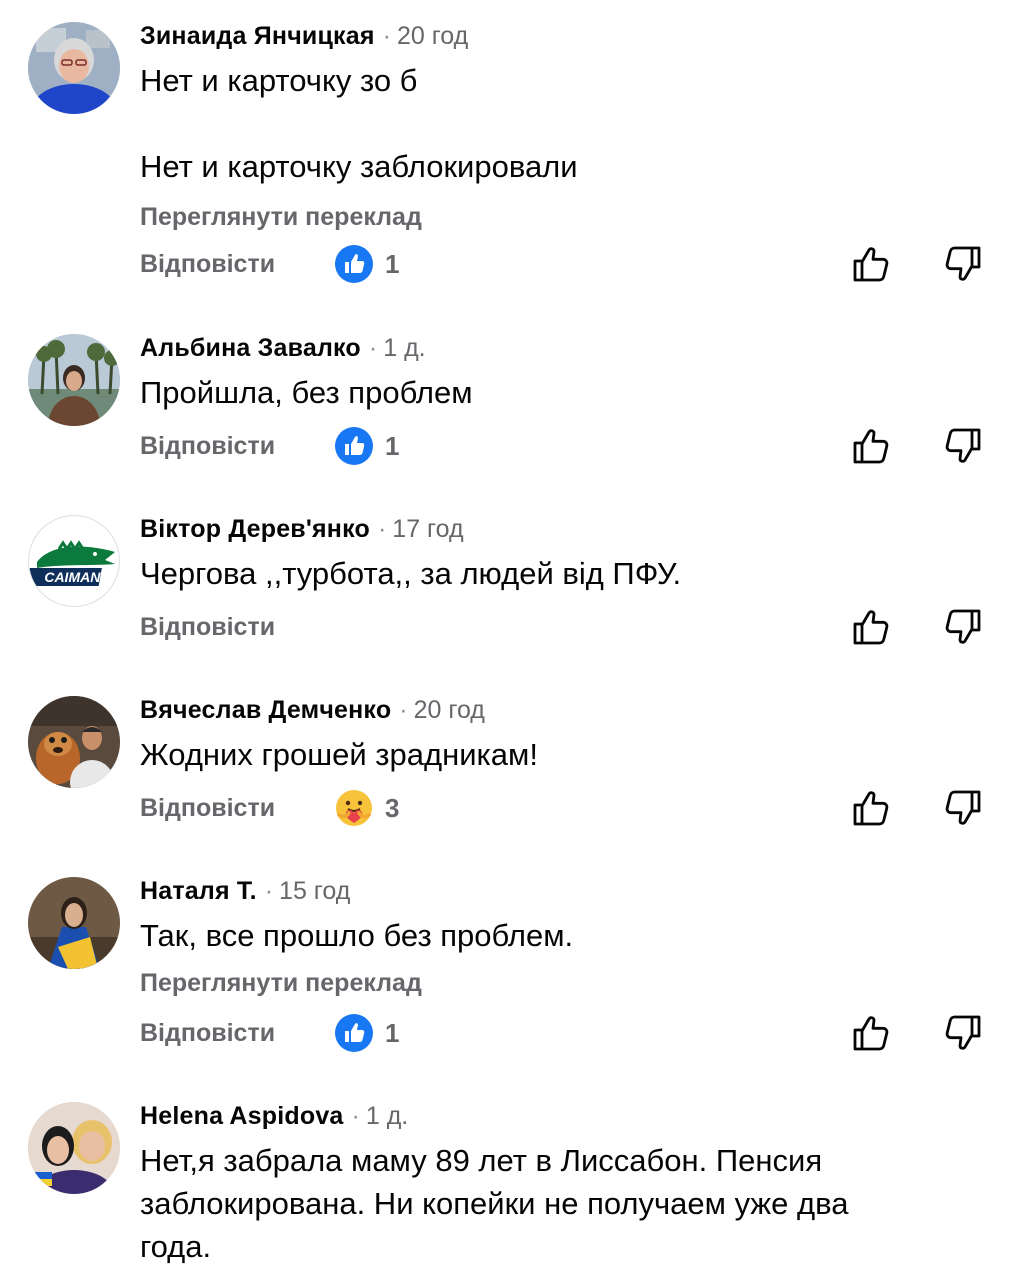  What do you see at coordinates (427, 529) in the screenshot?
I see `comment-time: 17 год` at bounding box center [427, 529].